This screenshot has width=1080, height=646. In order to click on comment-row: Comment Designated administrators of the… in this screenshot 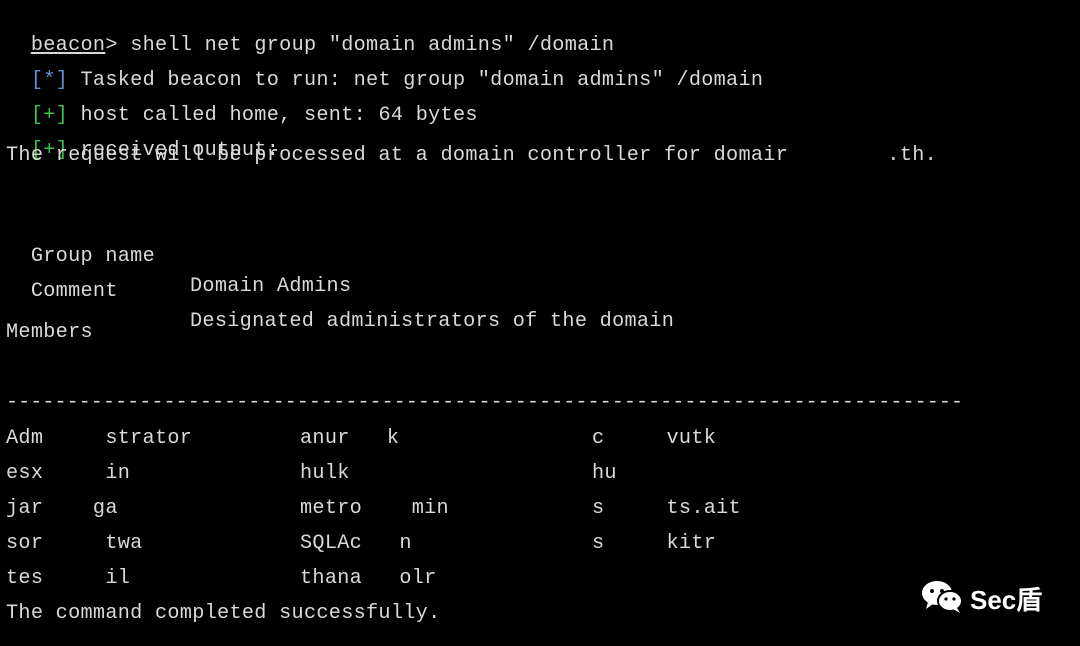, I will do `click(506, 290)`.